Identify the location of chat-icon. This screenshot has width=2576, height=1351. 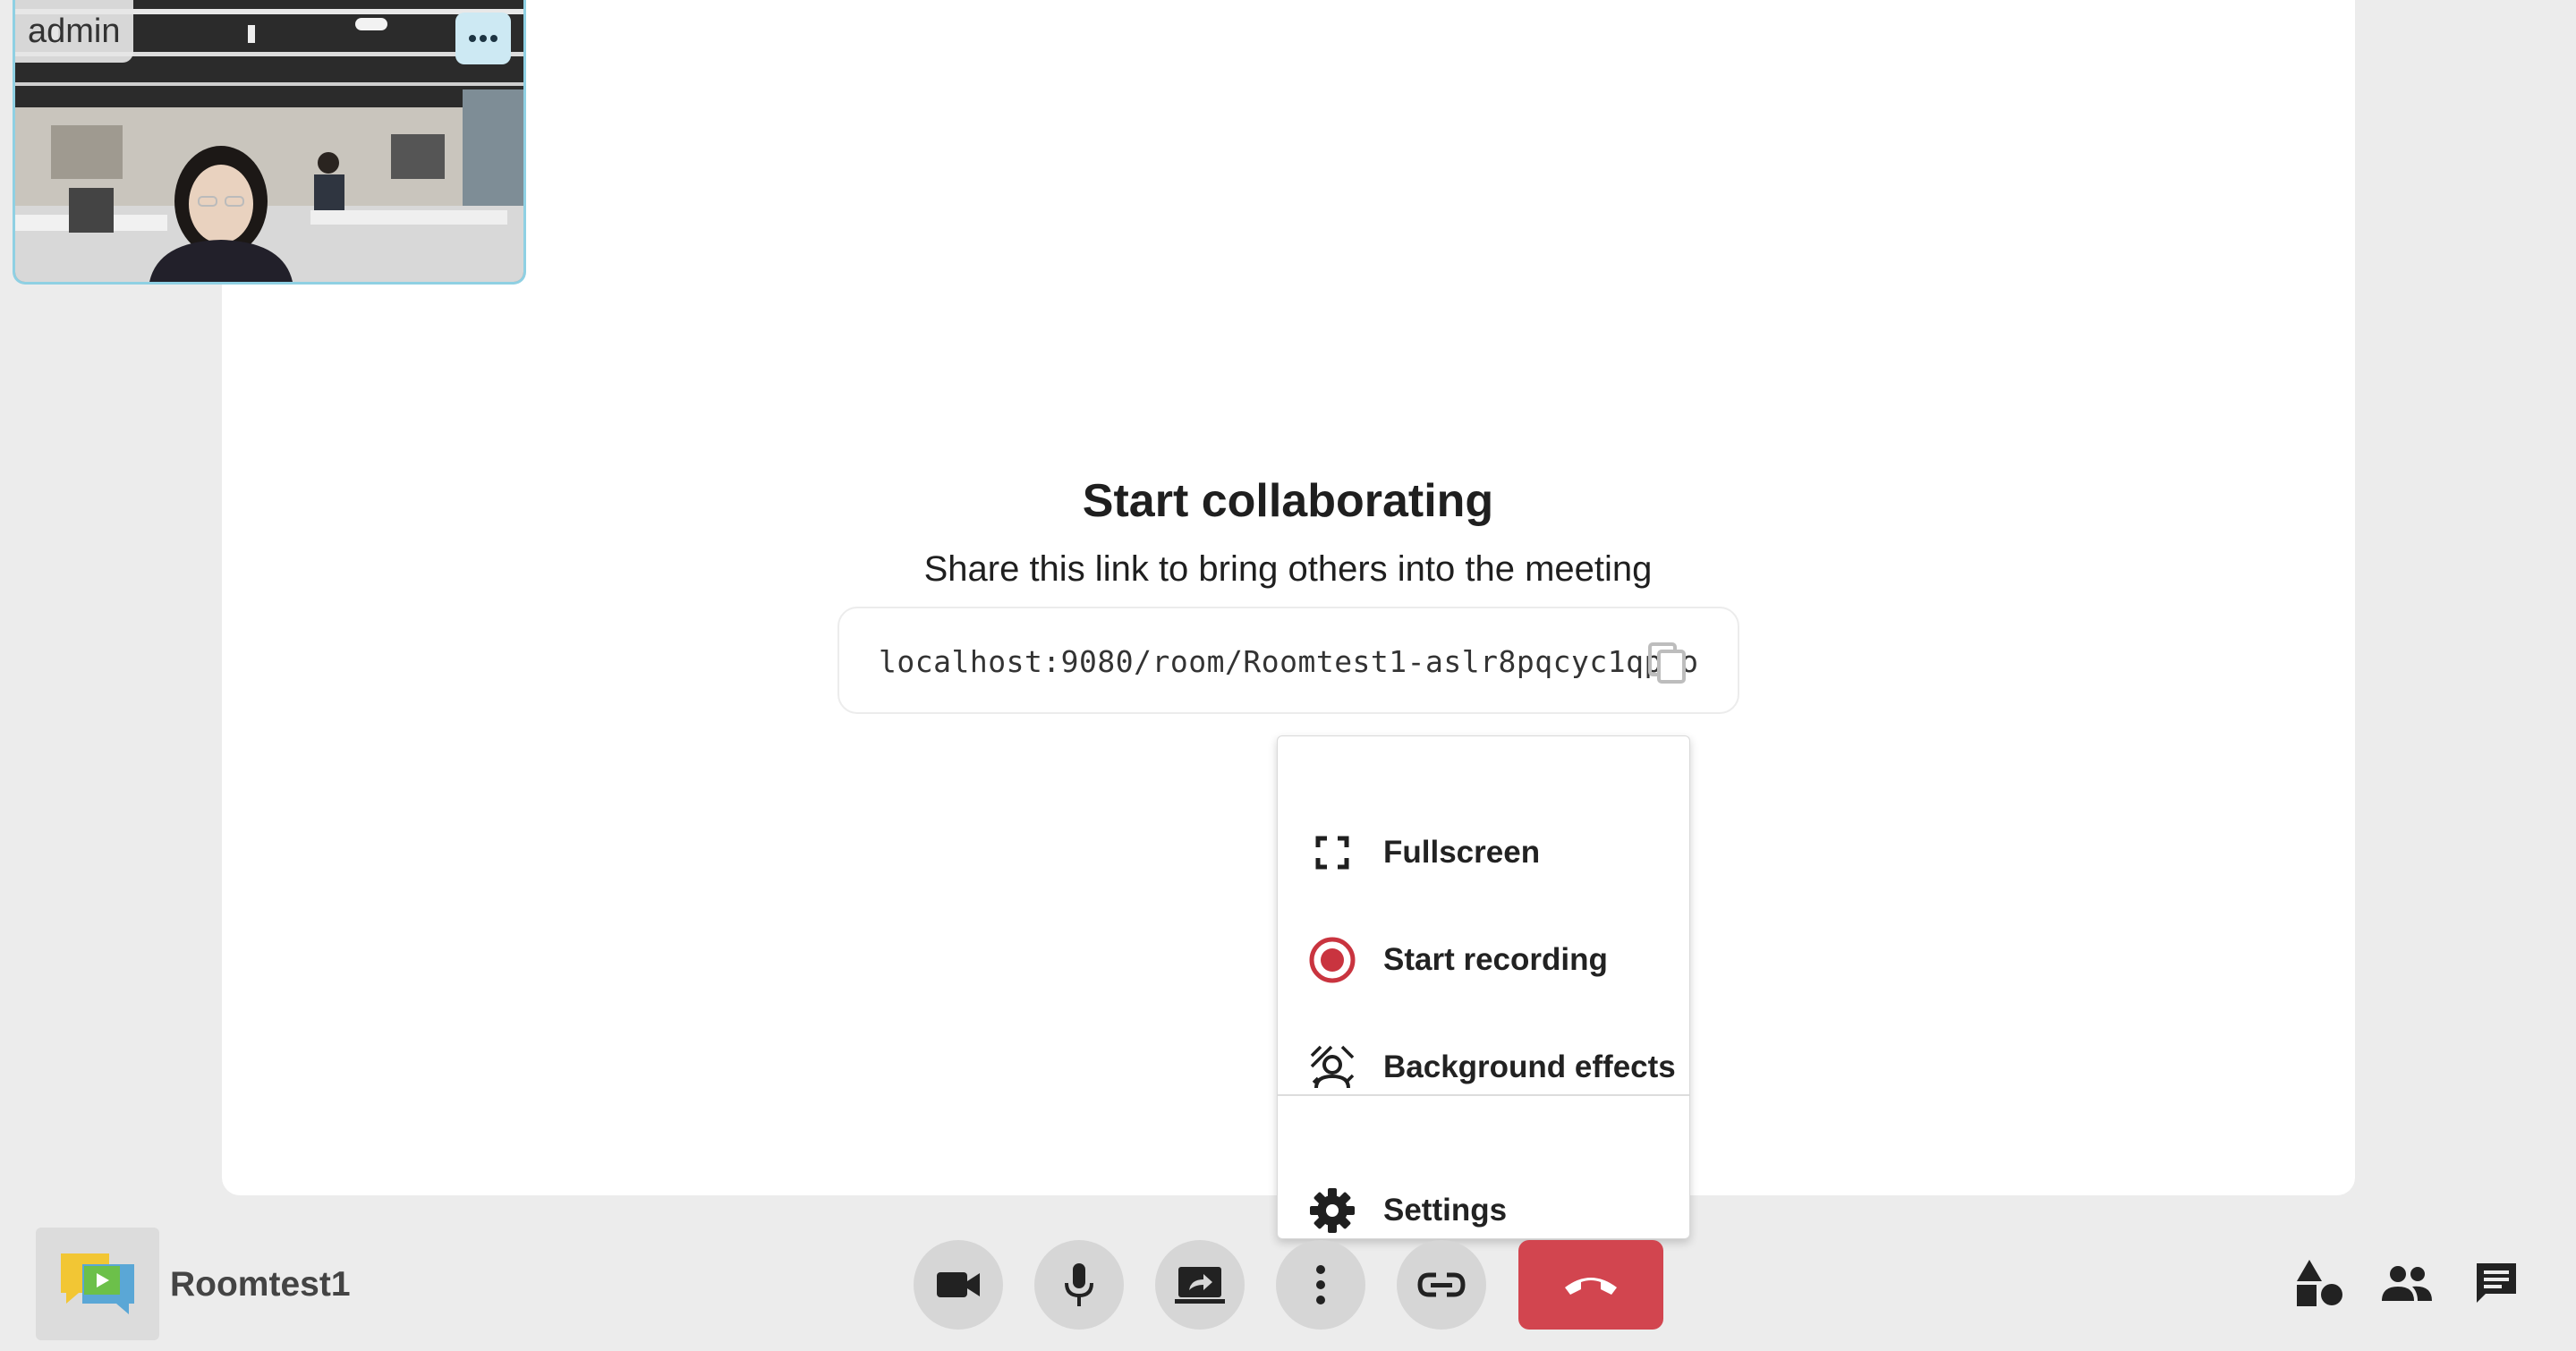
(2496, 1283).